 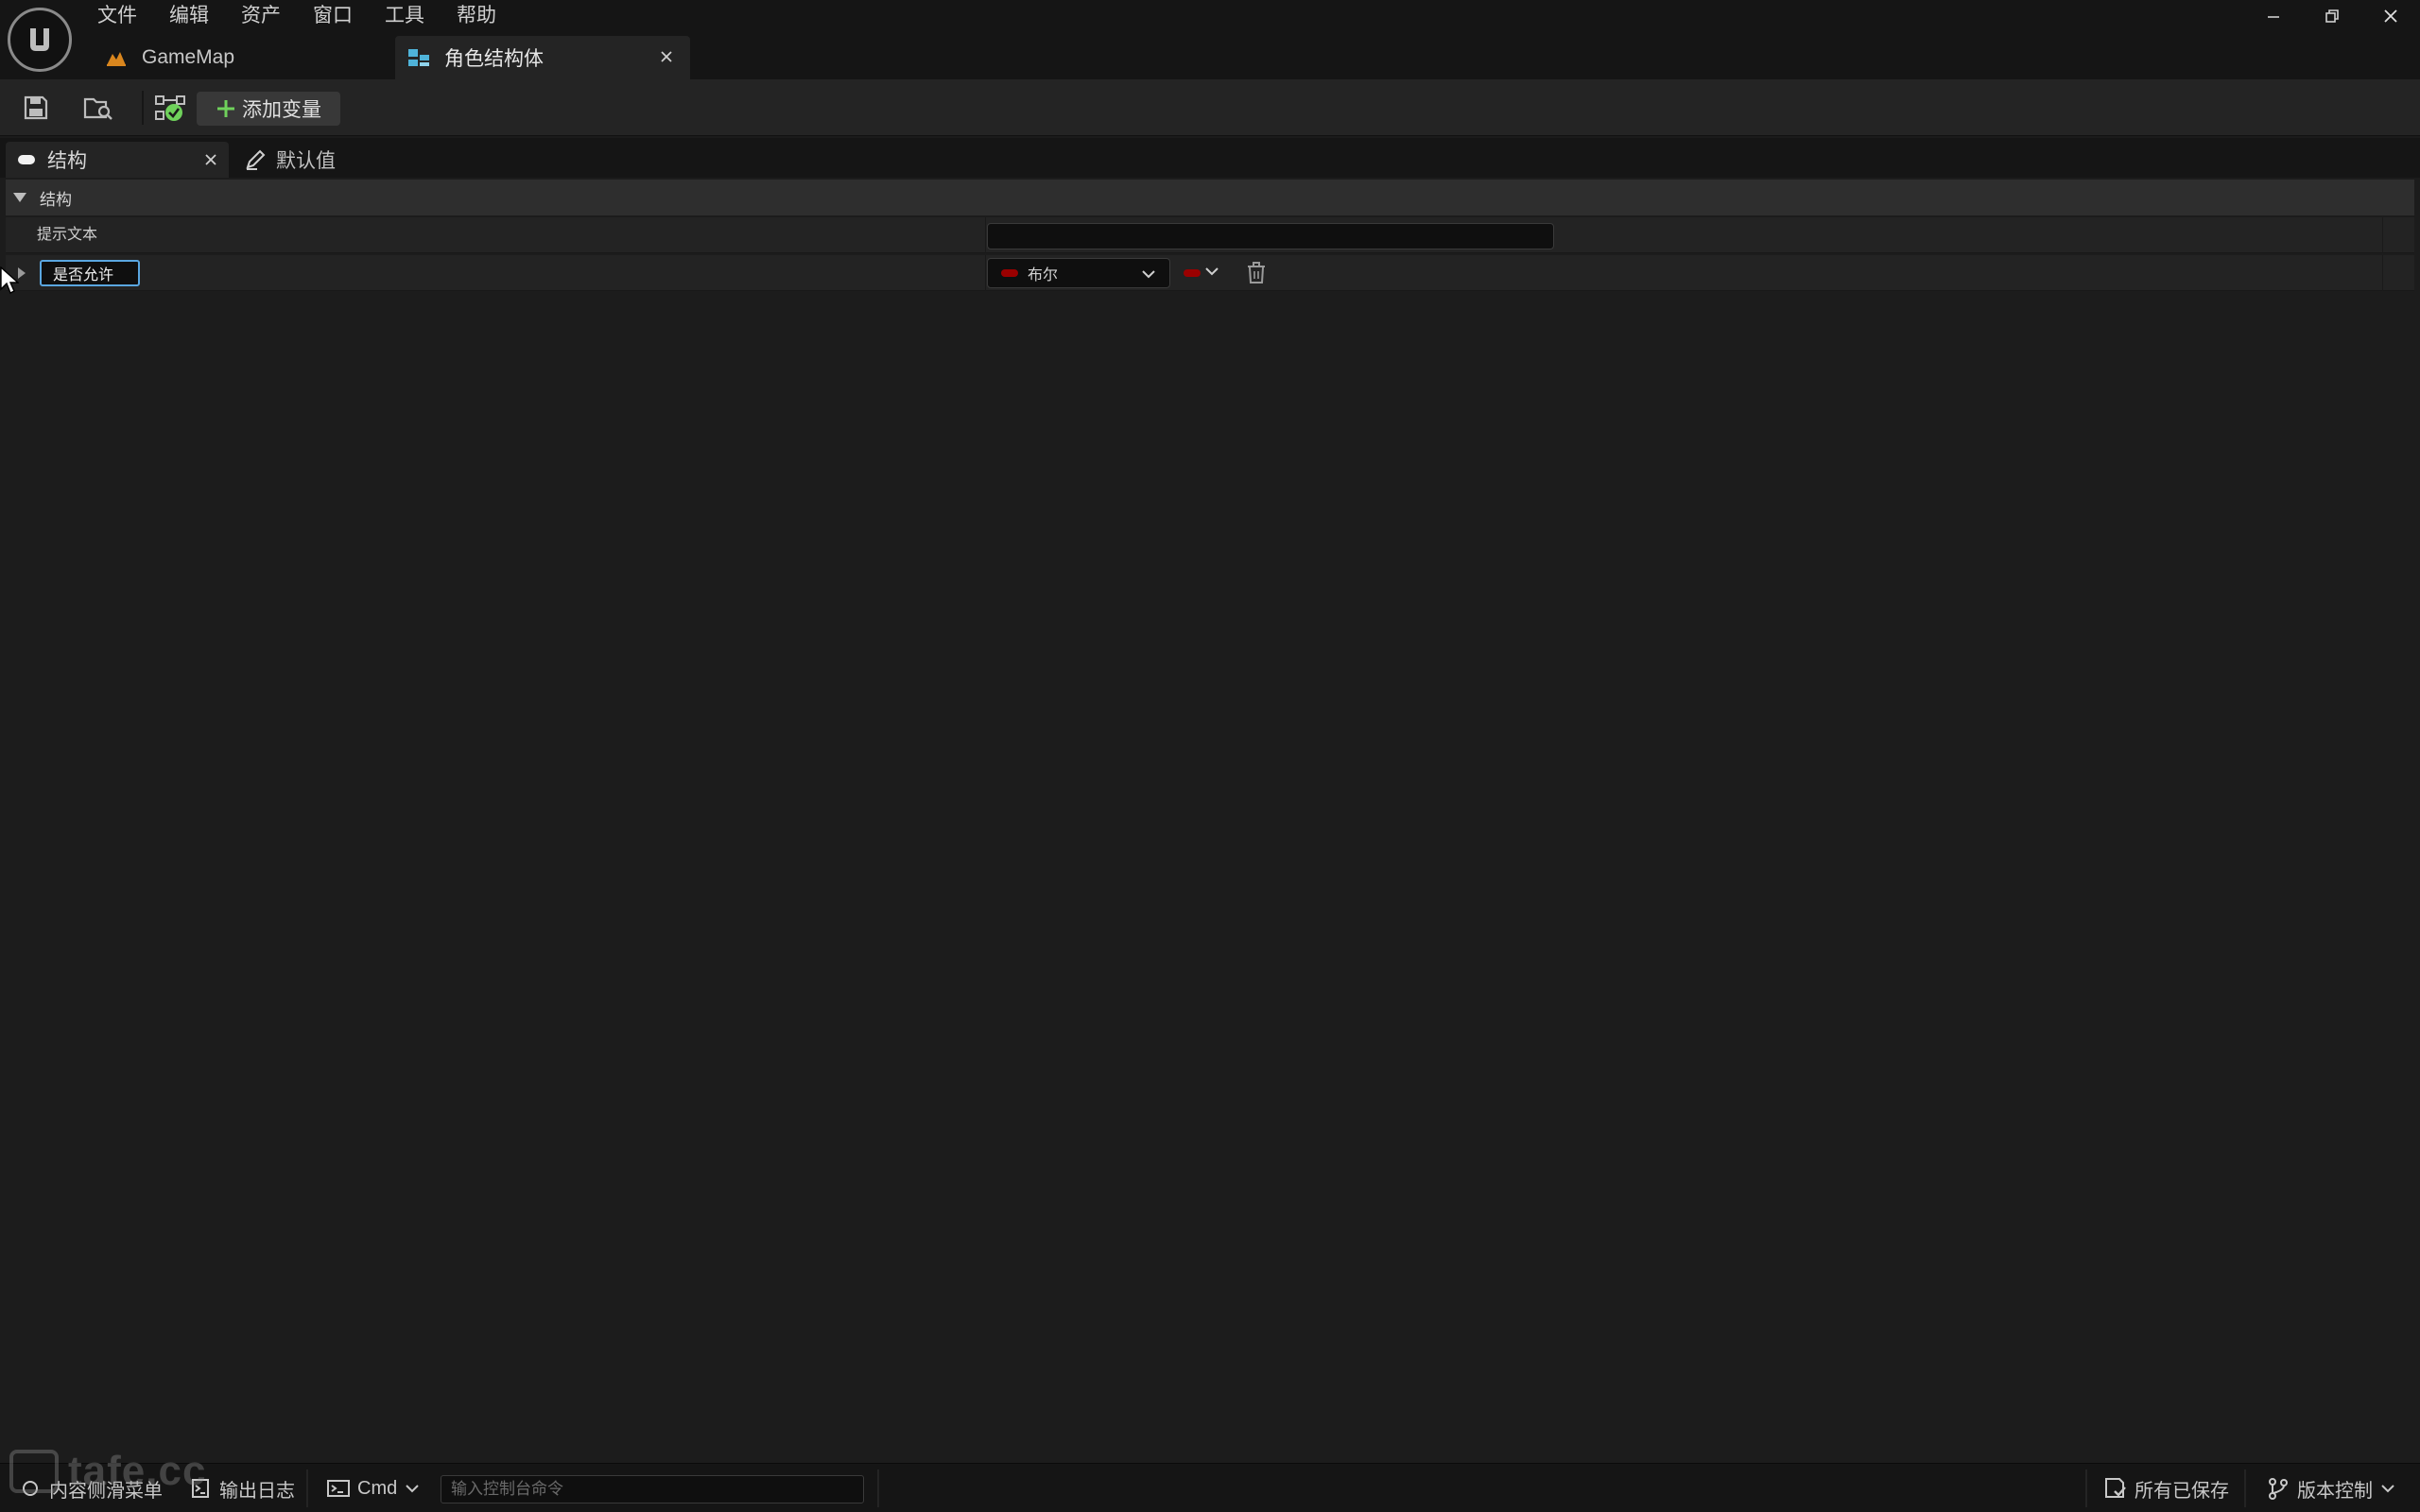 I want to click on menu-help: 帮助, so click(x=476, y=16).